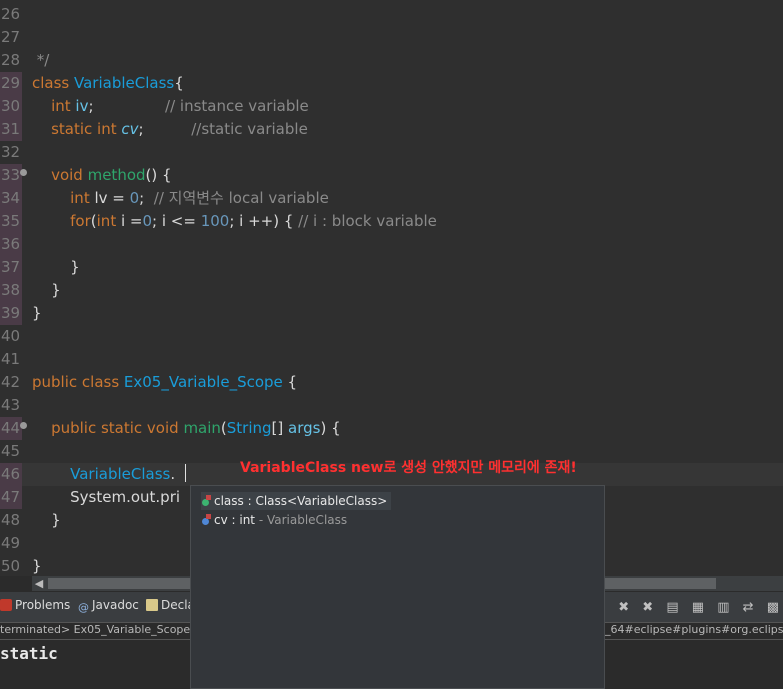 The width and height of the screenshot is (783, 689). I want to click on open-console-icon: ▩, so click(773, 607).